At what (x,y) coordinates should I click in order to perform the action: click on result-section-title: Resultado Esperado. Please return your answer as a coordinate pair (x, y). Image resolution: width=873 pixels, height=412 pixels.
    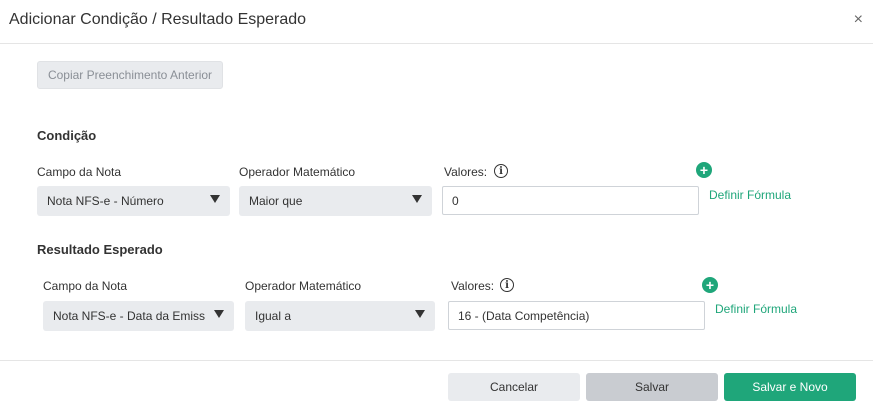
    Looking at the image, I should click on (100, 249).